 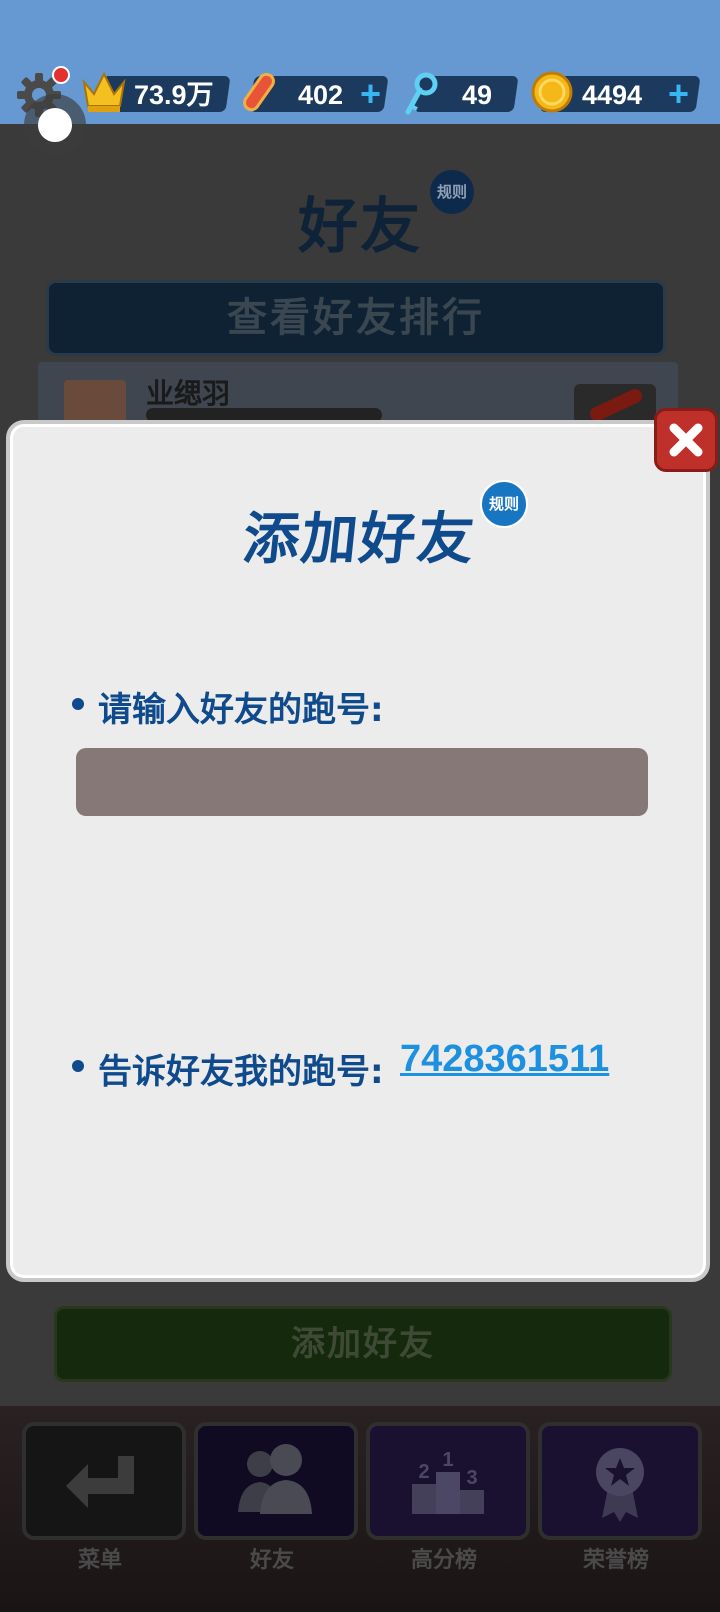 I want to click on my-id-label: 告诉好友我的跑号:, so click(x=241, y=1072).